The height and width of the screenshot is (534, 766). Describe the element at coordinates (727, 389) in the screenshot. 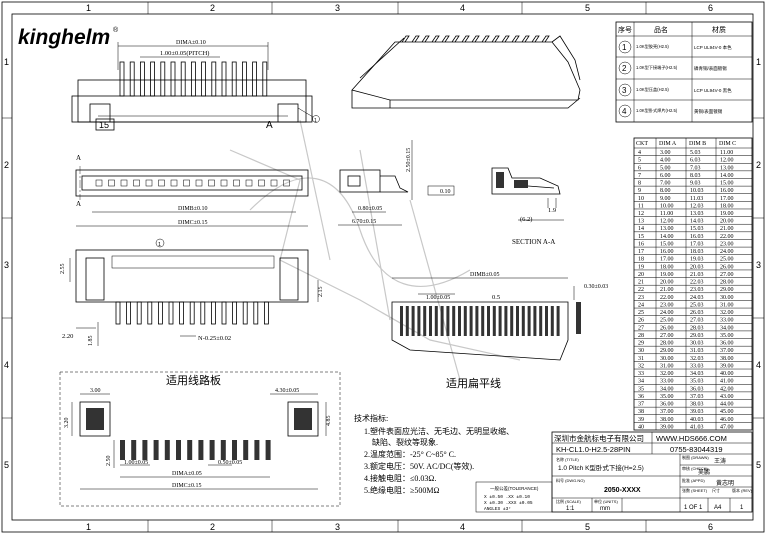

I see `dim-table-cell: 42.00` at that location.